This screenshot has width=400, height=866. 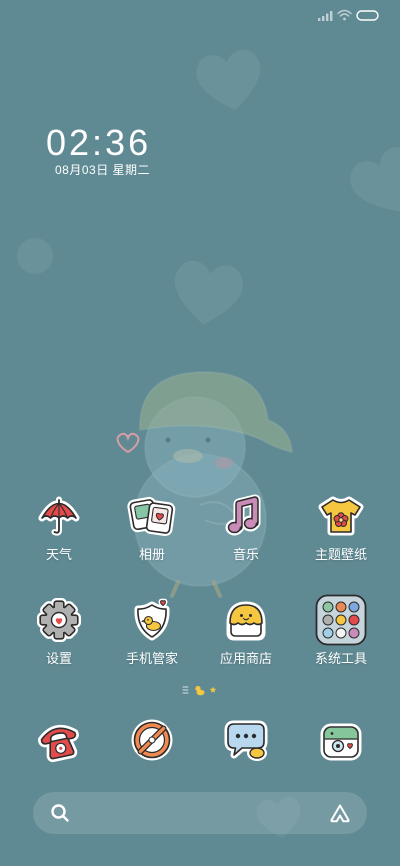 I want to click on clock-time: 02:36, so click(x=98, y=143).